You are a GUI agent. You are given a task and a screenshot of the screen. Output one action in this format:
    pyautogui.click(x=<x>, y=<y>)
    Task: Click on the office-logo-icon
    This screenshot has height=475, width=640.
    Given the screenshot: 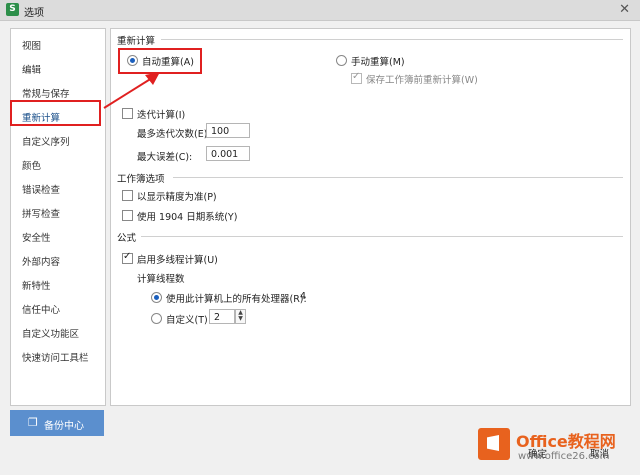 What is the action you would take?
    pyautogui.click(x=494, y=444)
    